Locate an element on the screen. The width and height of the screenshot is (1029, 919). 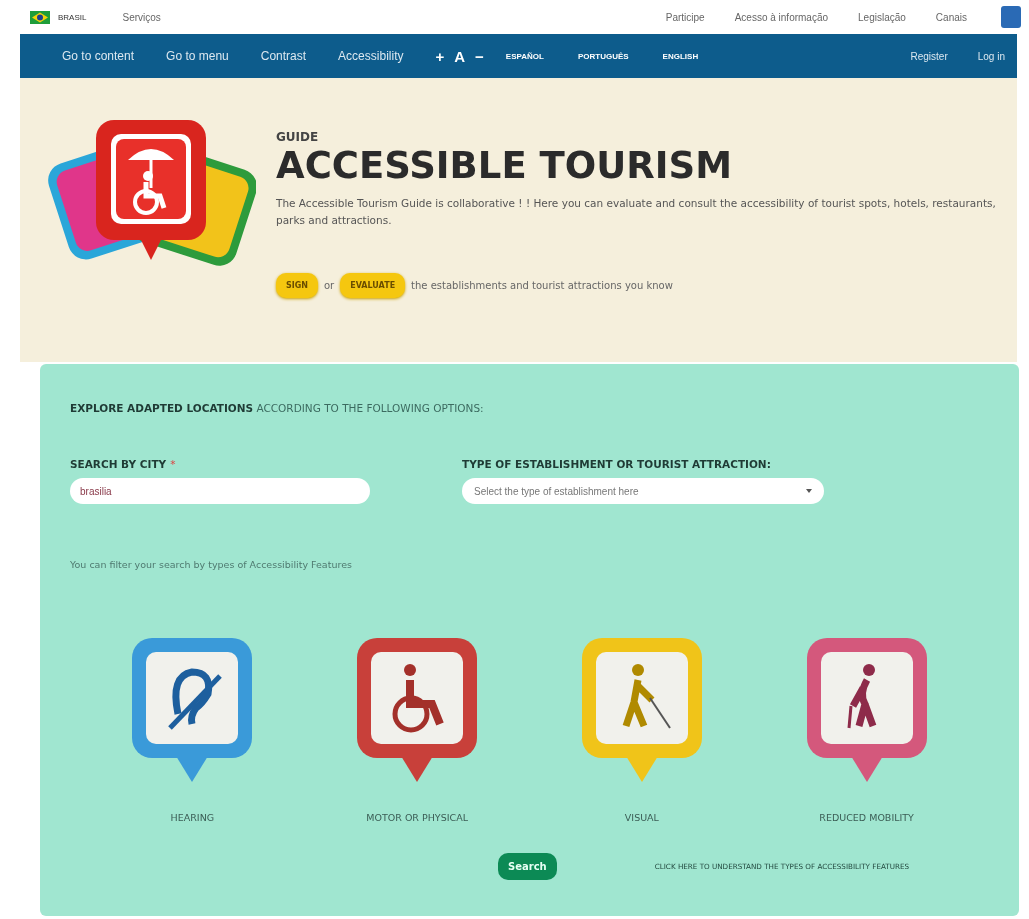
call-to-action-text: the establishments and tourist attractions you know is located at coordinates (542, 285).